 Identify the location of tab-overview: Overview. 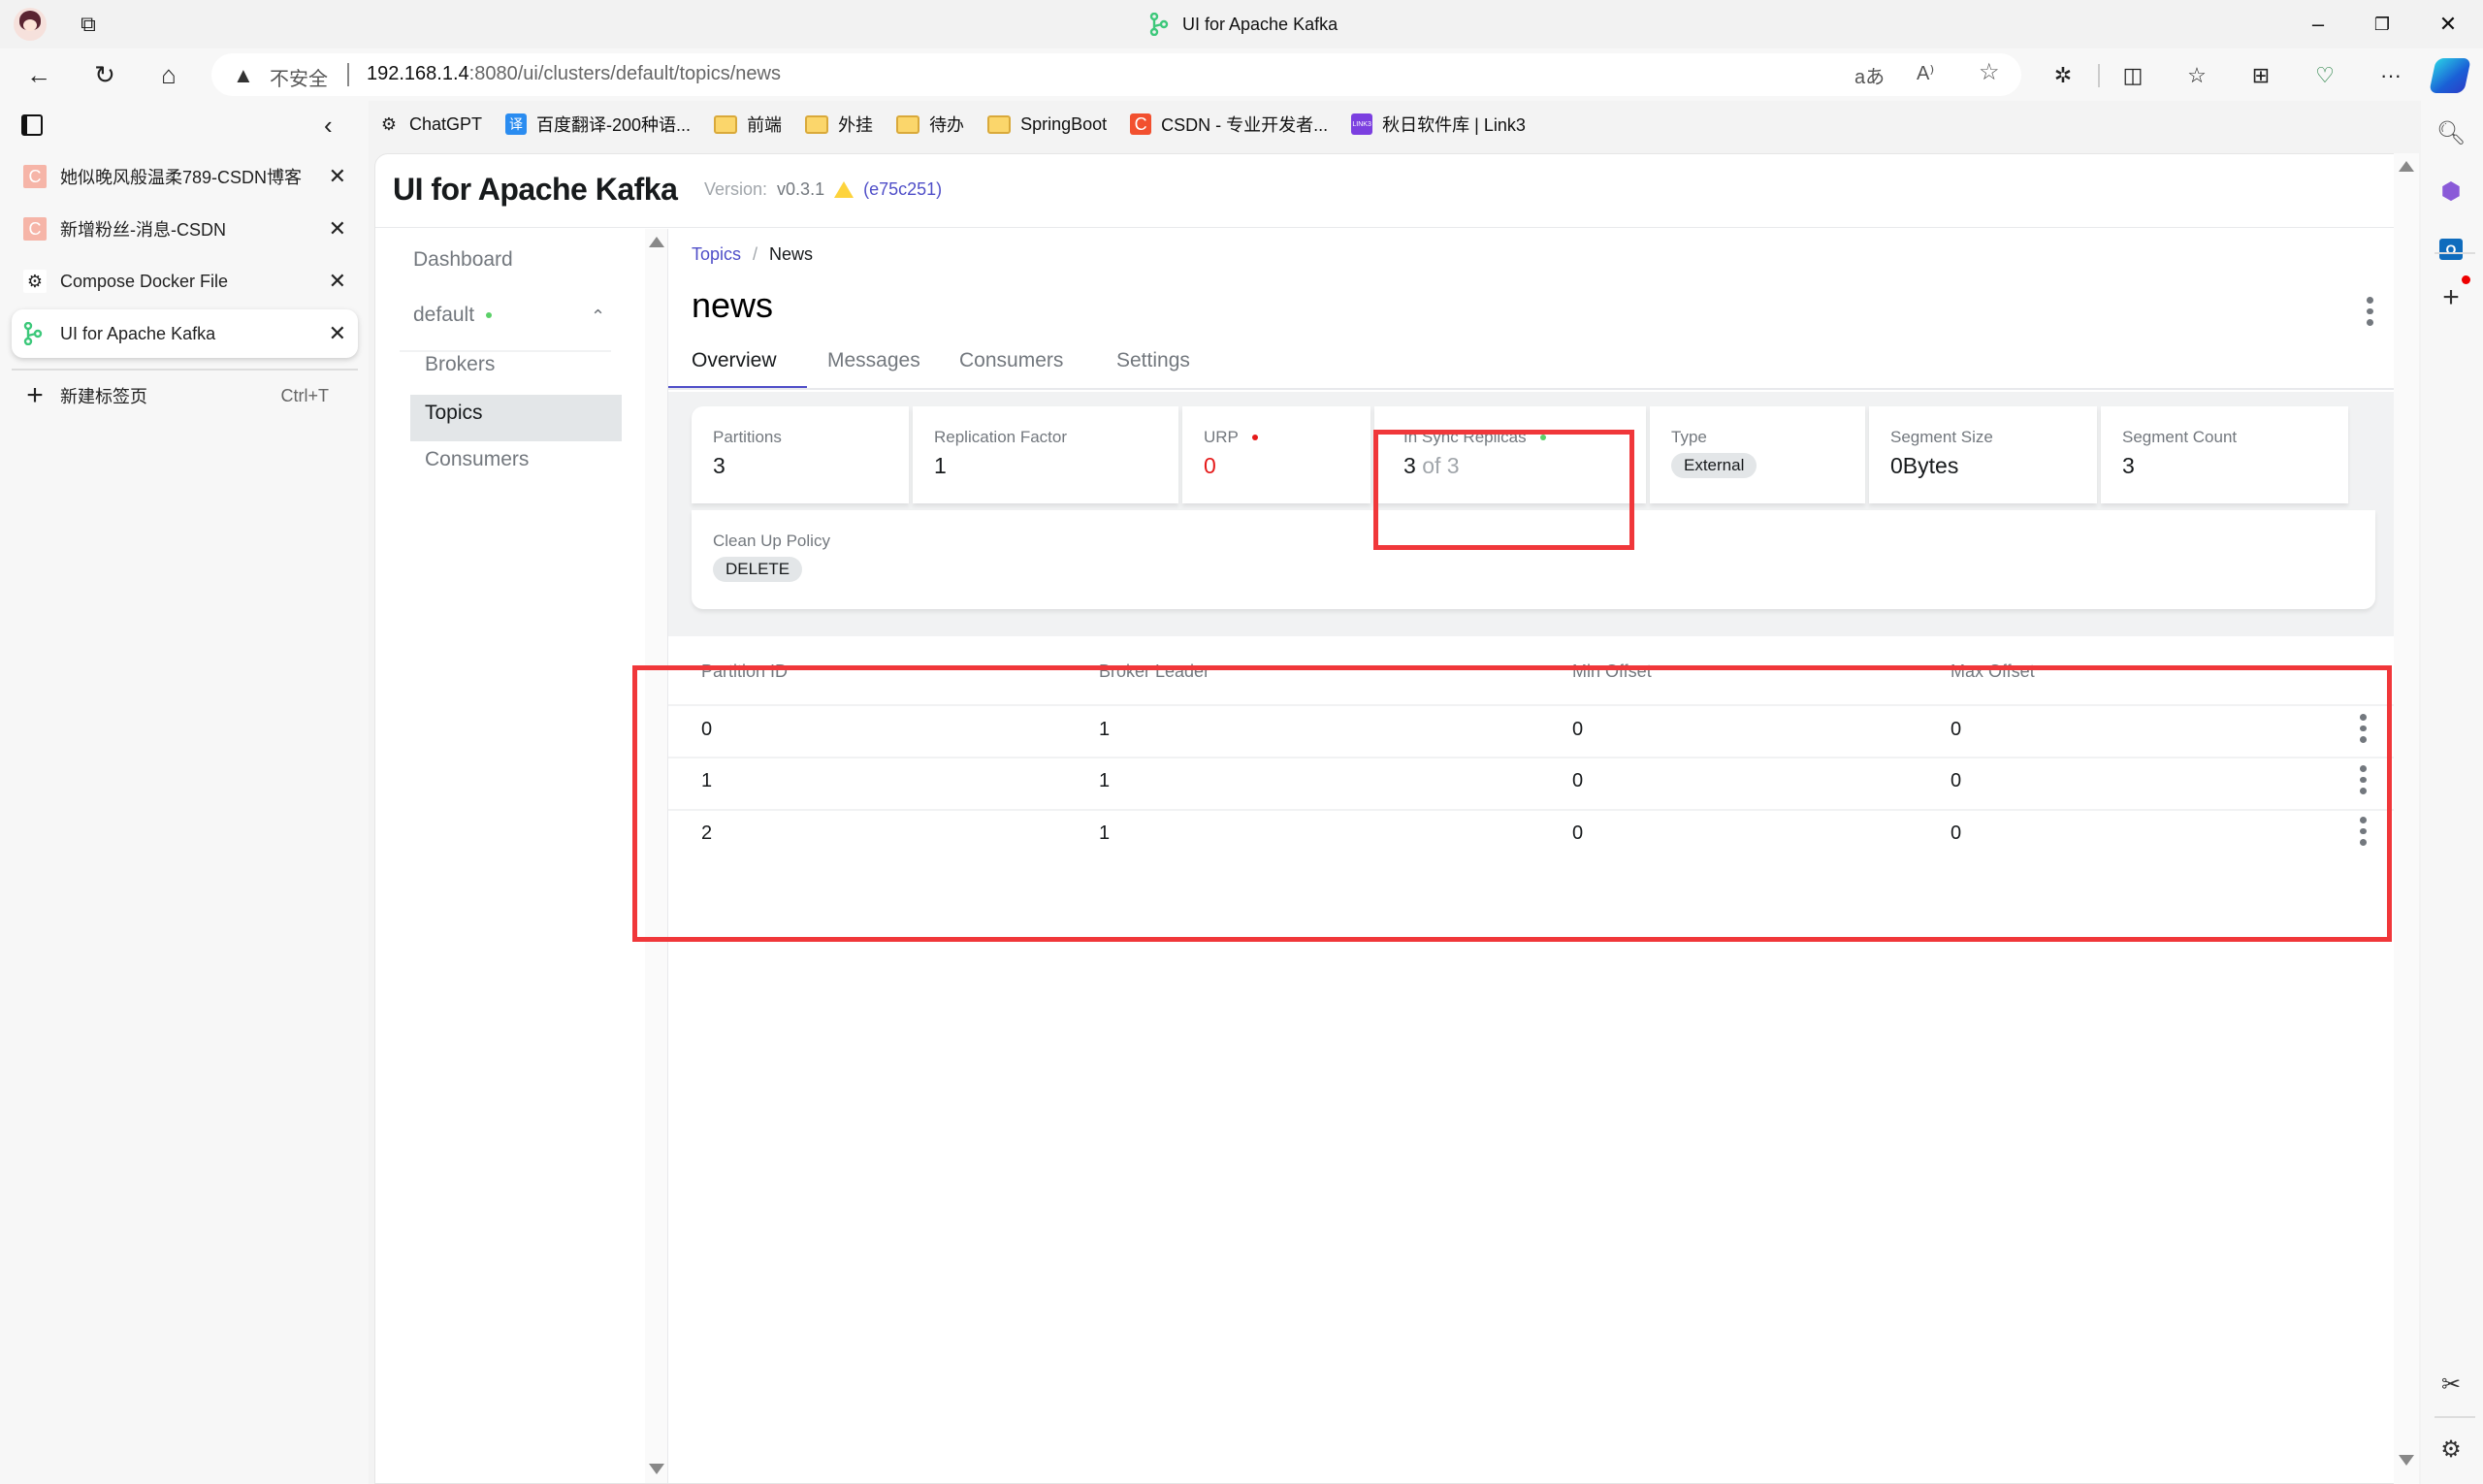
(735, 361).